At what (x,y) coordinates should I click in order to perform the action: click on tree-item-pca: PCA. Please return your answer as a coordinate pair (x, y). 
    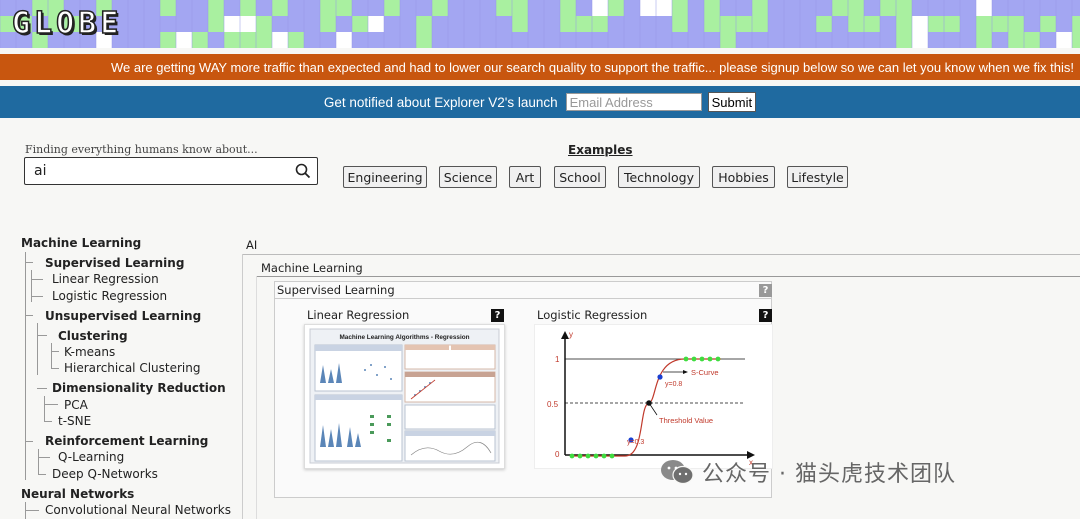
    Looking at the image, I should click on (76, 405).